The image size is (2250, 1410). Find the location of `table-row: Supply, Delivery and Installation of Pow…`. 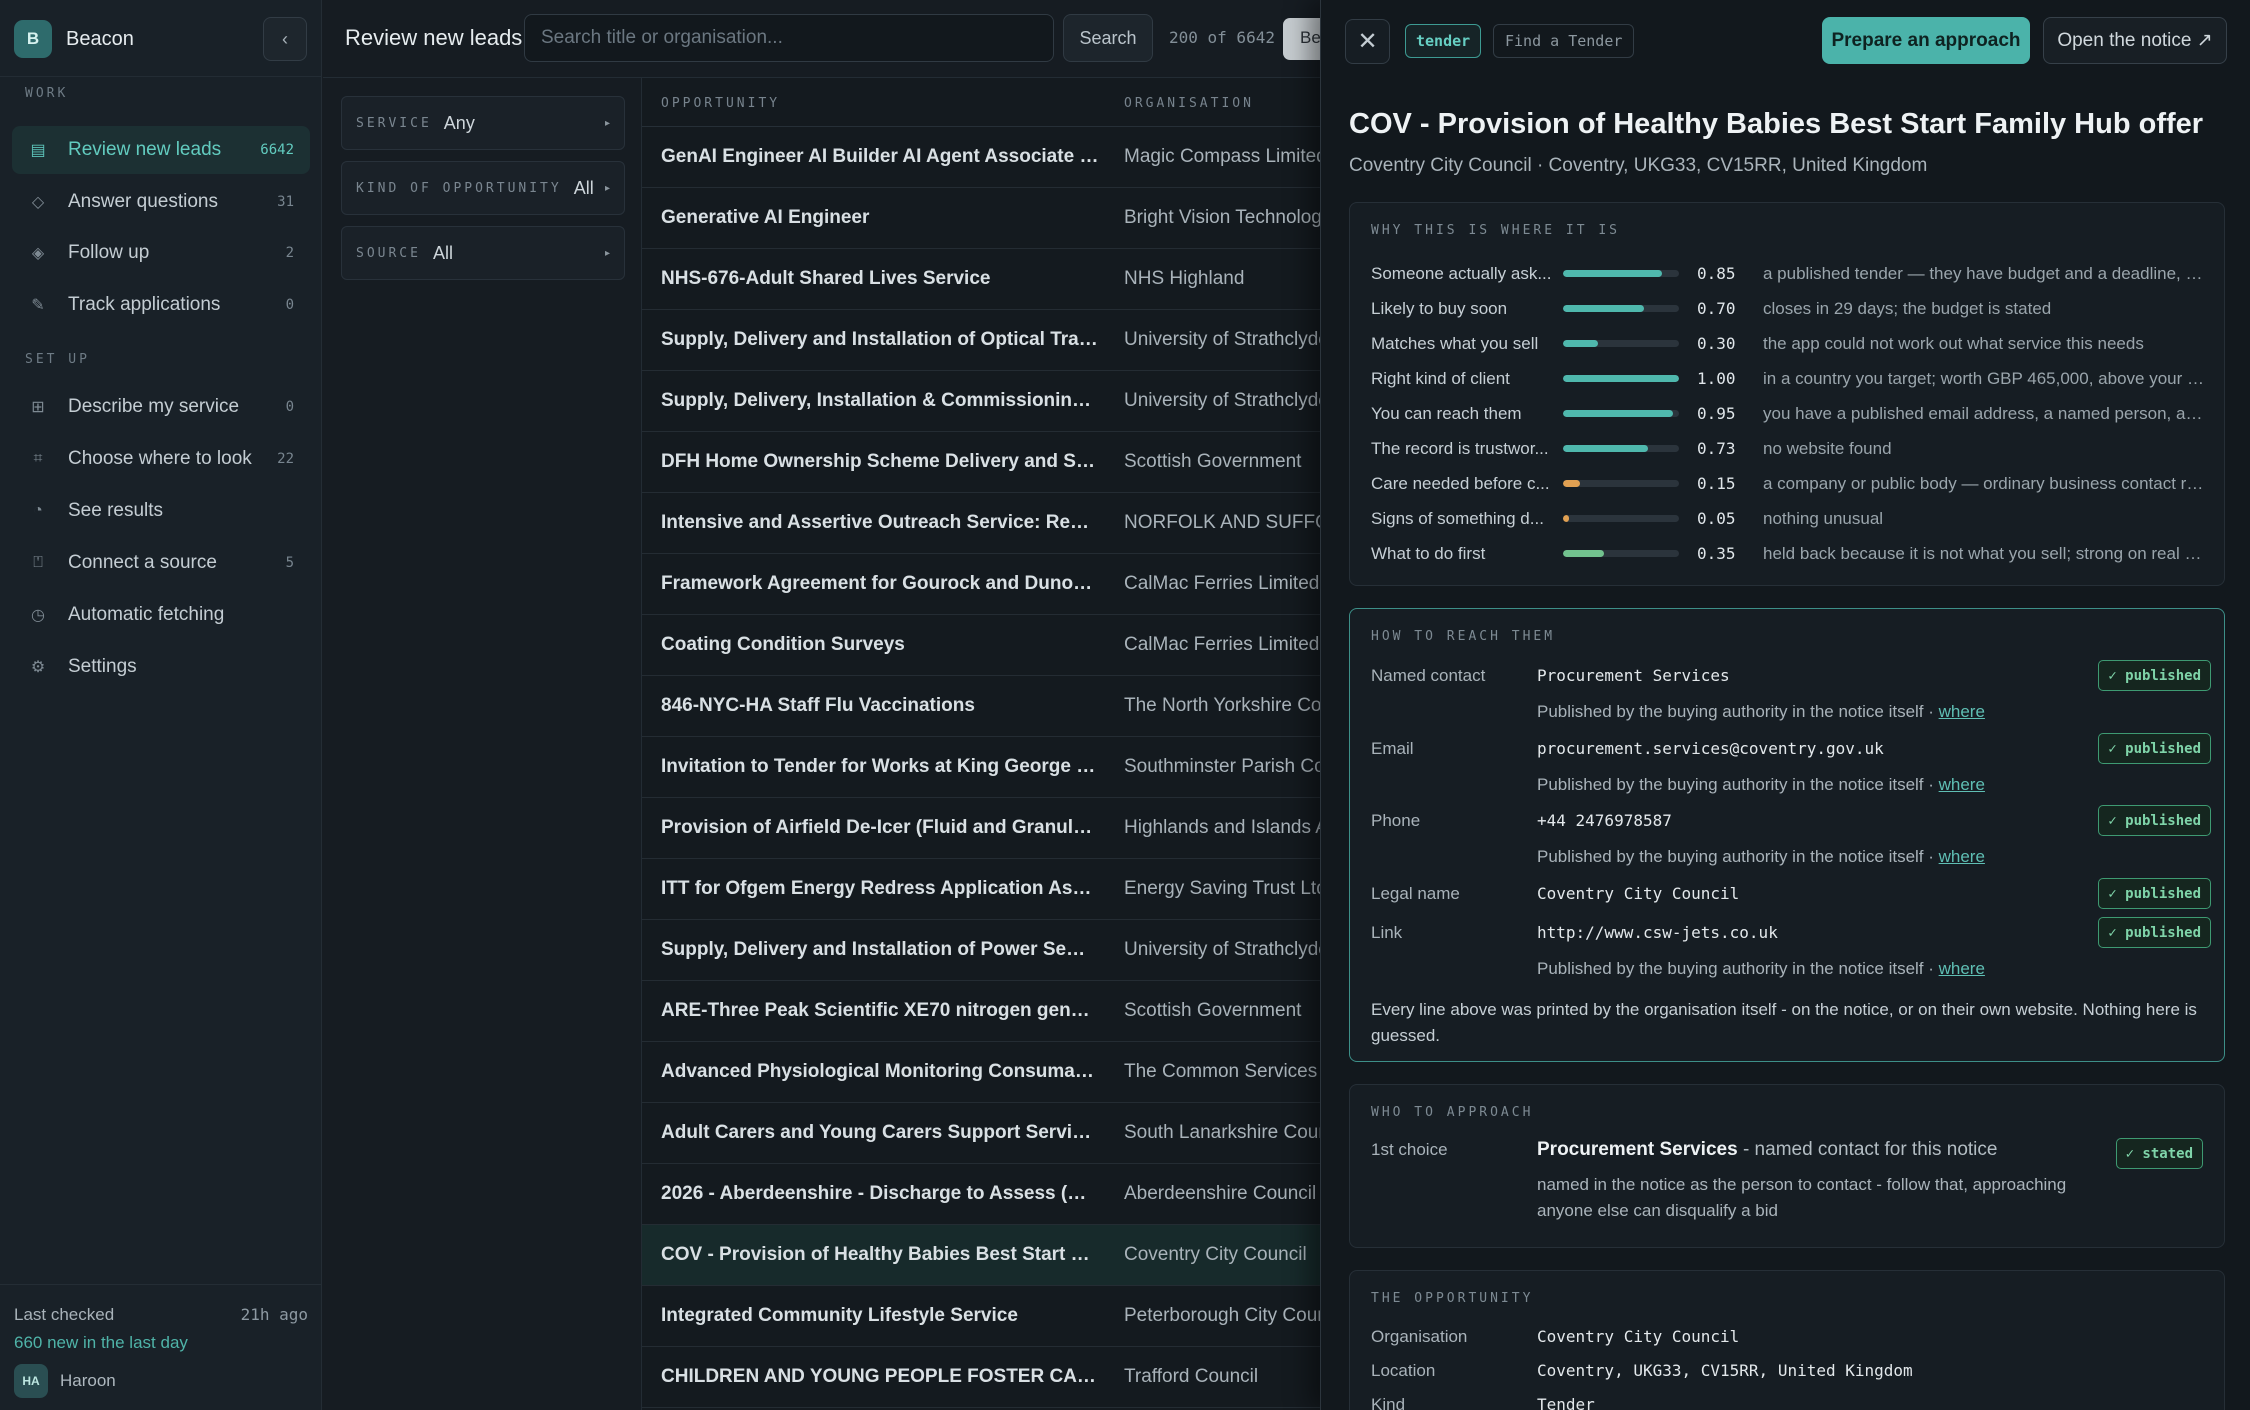

table-row: Supply, Delivery and Installation of Pow… is located at coordinates (983, 950).